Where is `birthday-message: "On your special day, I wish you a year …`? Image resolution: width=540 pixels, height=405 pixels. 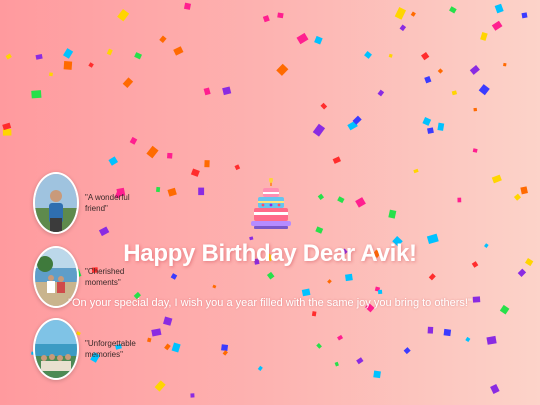 birthday-message: "On your special day, I wish you a year … is located at coordinates (270, 303).